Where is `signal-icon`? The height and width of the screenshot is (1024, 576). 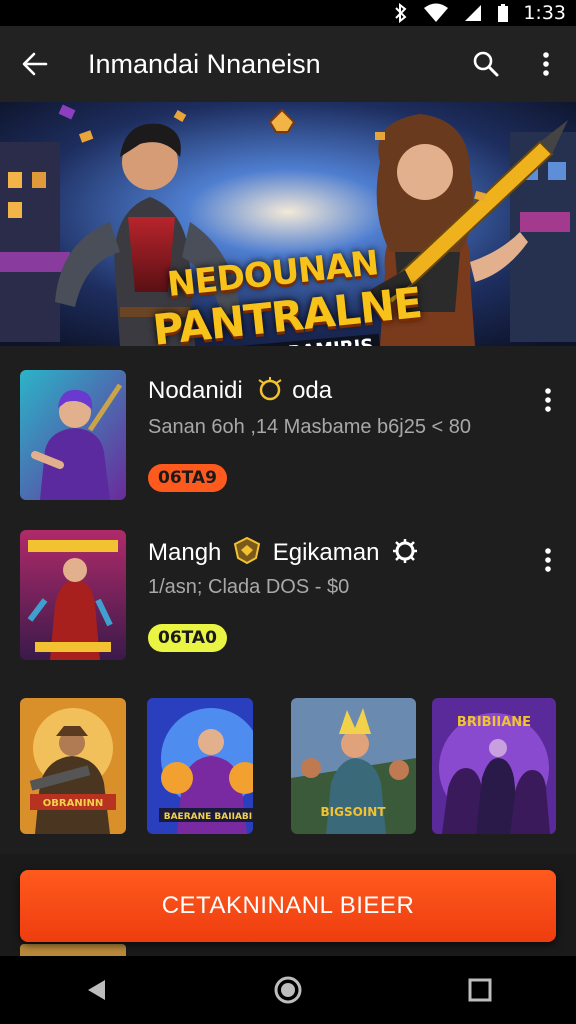 signal-icon is located at coordinates (473, 13).